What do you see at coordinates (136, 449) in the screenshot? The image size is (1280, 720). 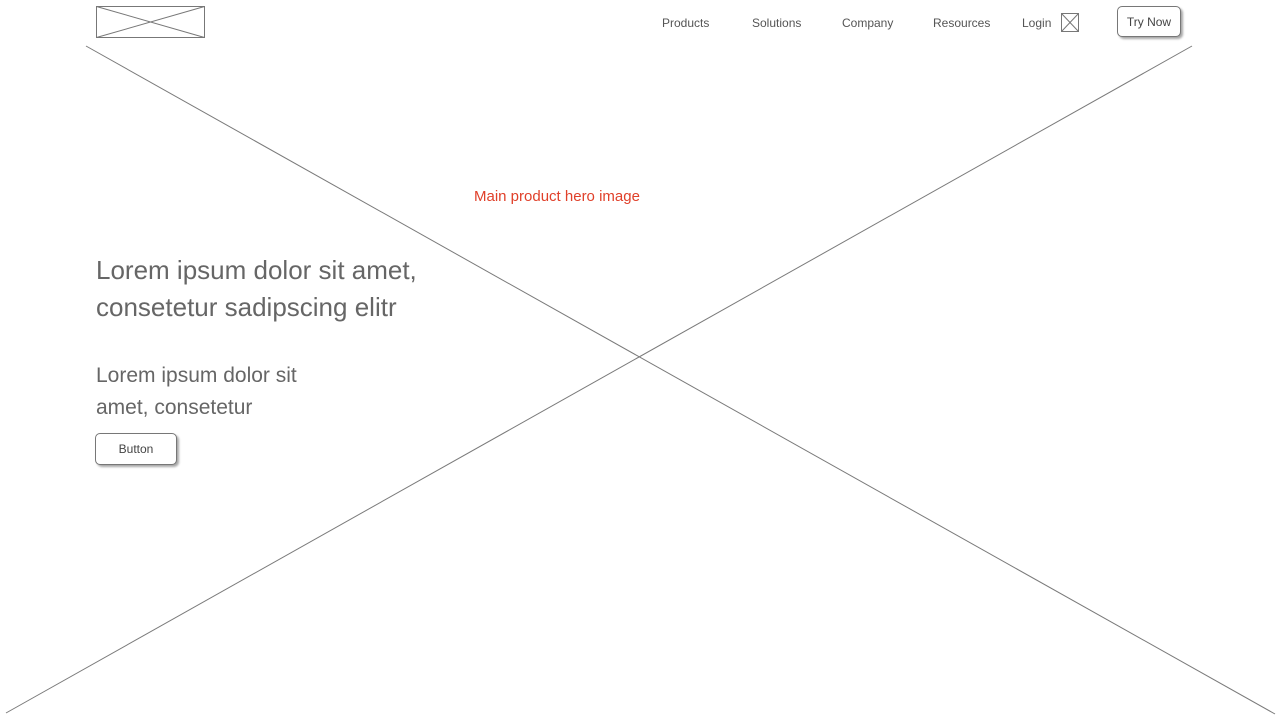 I see `hero-cta-button: Button` at bounding box center [136, 449].